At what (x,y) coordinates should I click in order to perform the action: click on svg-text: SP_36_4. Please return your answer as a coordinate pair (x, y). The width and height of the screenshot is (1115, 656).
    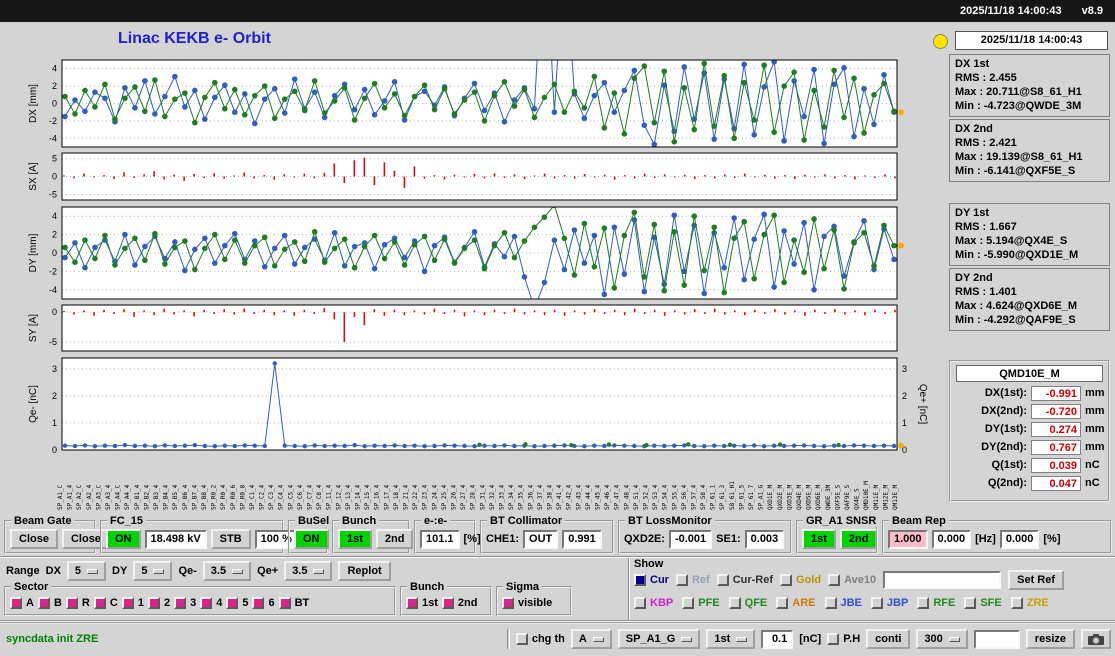
    Looking at the image, I should click on (530, 497).